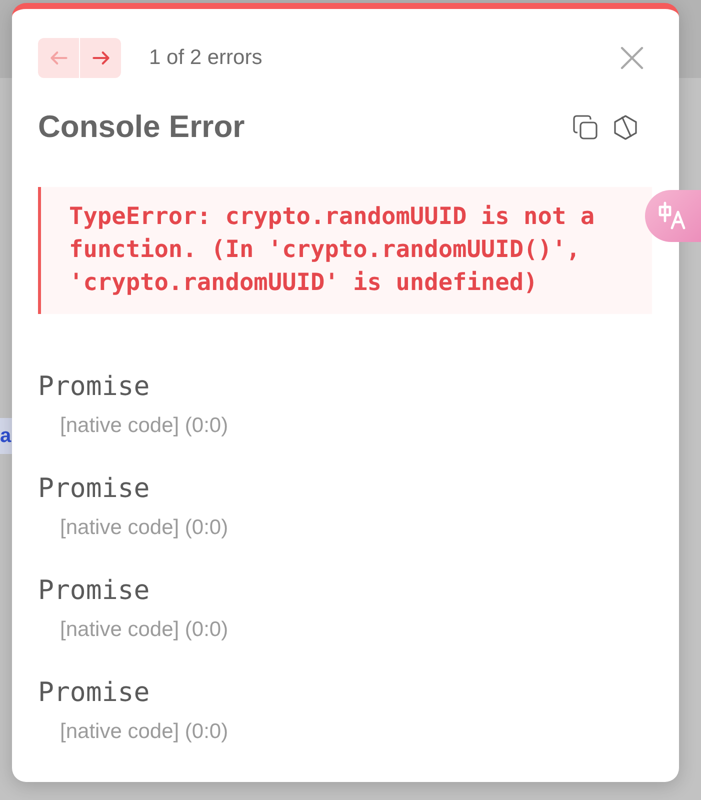 The image size is (701, 800). What do you see at coordinates (345, 250) in the screenshot?
I see `error-message: TypeError: crypto.randomUUID is not a function. (In 'crypto.randomUUID()', 'crypto.randomUUID' is undefined)` at bounding box center [345, 250].